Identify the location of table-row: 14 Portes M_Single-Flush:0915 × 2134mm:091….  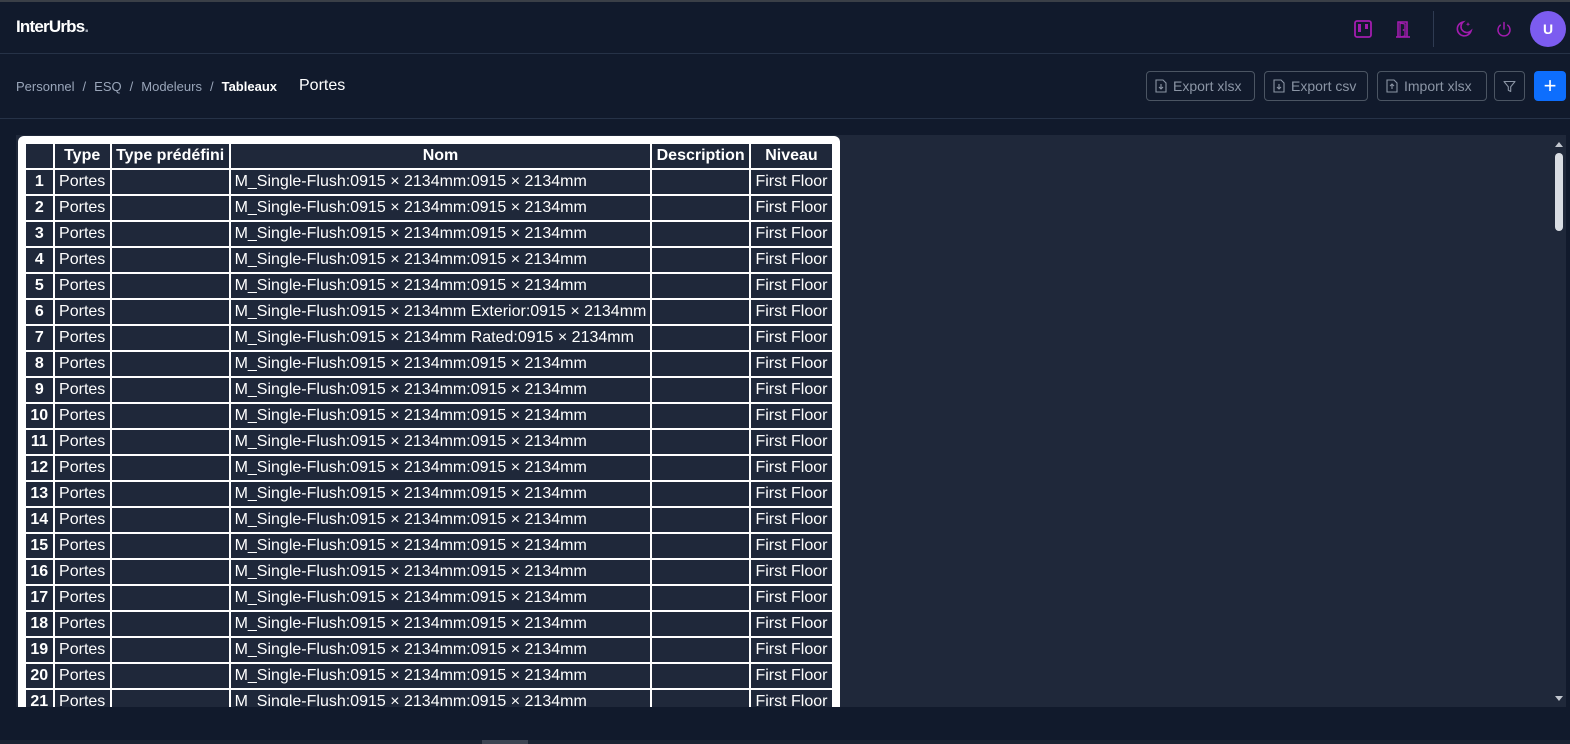
(429, 520).